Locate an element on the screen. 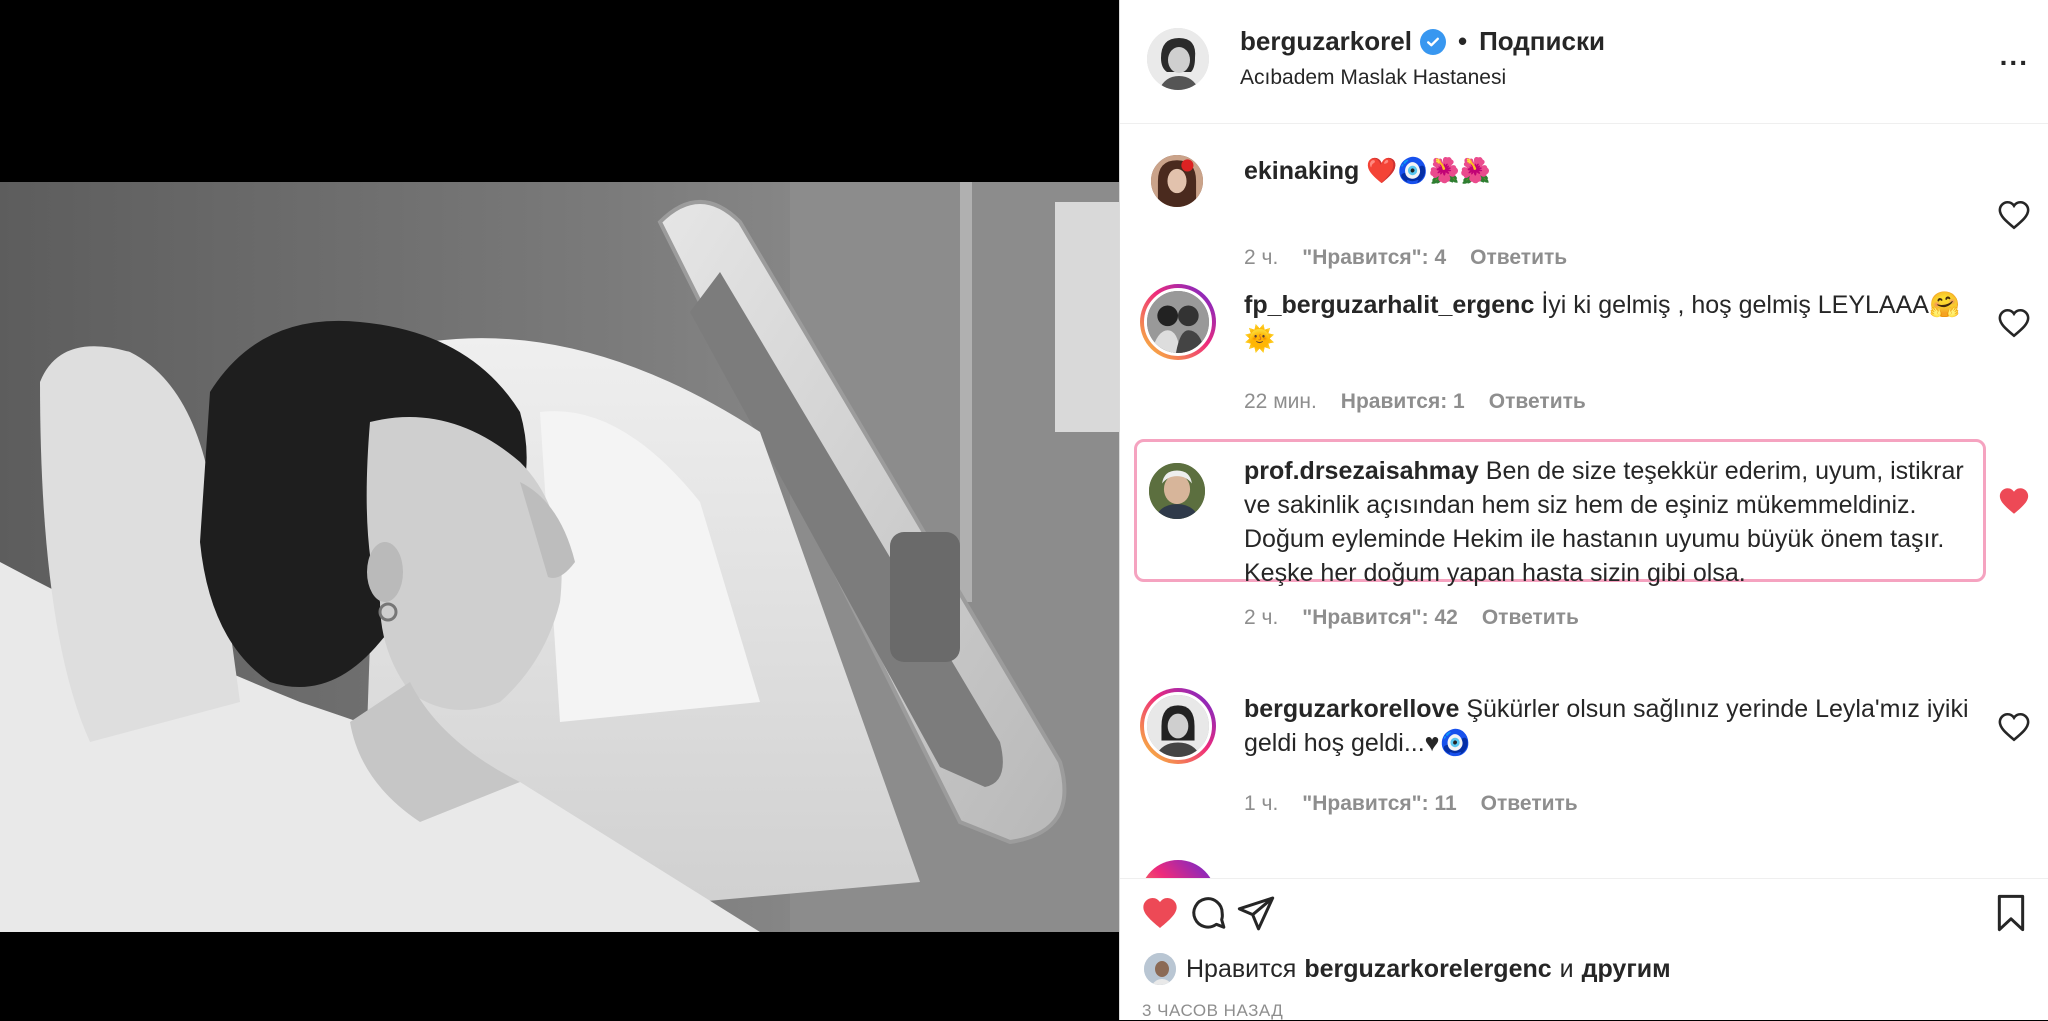 This screenshot has width=2048, height=1021. author-line: berguzarkorel • Подписки is located at coordinates (1422, 41).